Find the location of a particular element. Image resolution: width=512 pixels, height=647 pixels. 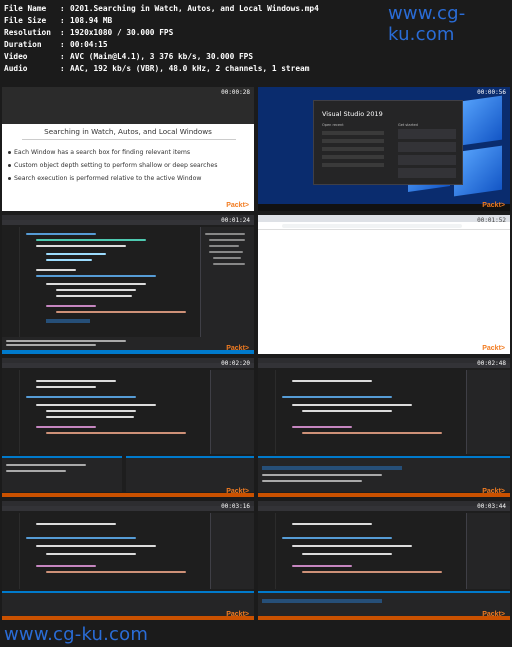

create-project-button is located at coordinates (427, 173).